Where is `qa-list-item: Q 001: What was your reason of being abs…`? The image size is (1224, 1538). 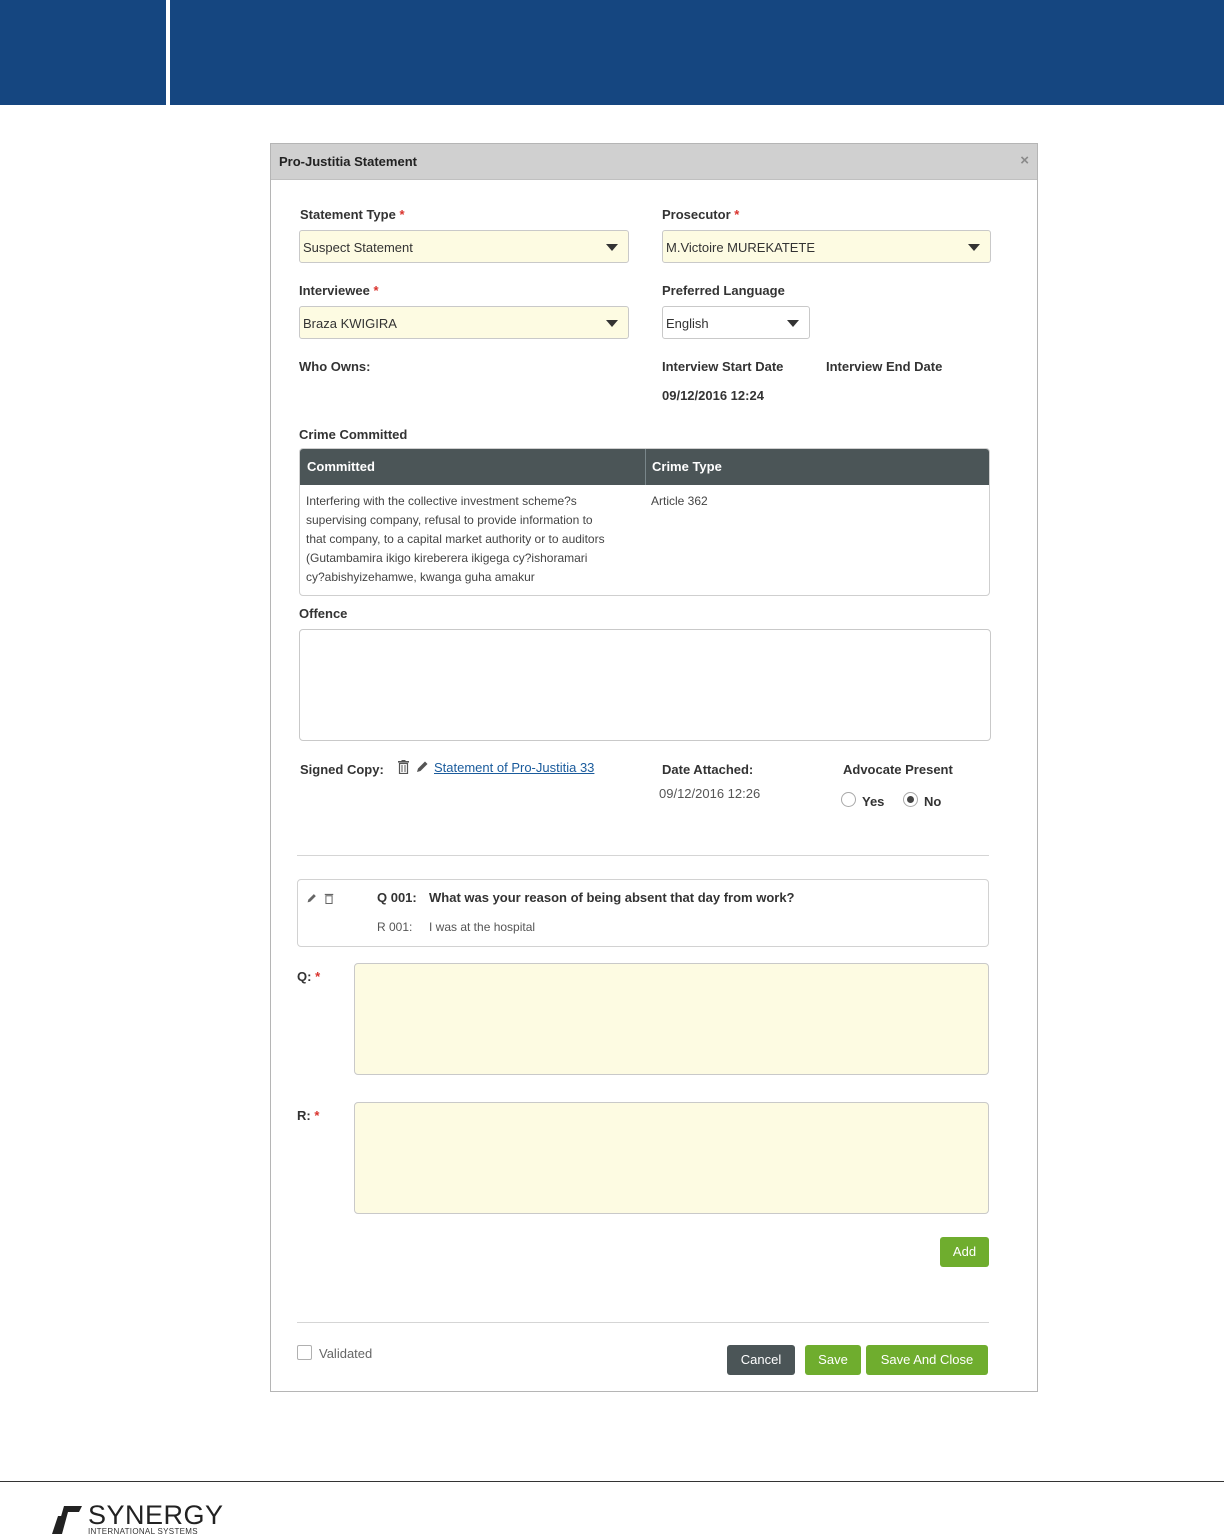 qa-list-item: Q 001: What was your reason of being abs… is located at coordinates (643, 913).